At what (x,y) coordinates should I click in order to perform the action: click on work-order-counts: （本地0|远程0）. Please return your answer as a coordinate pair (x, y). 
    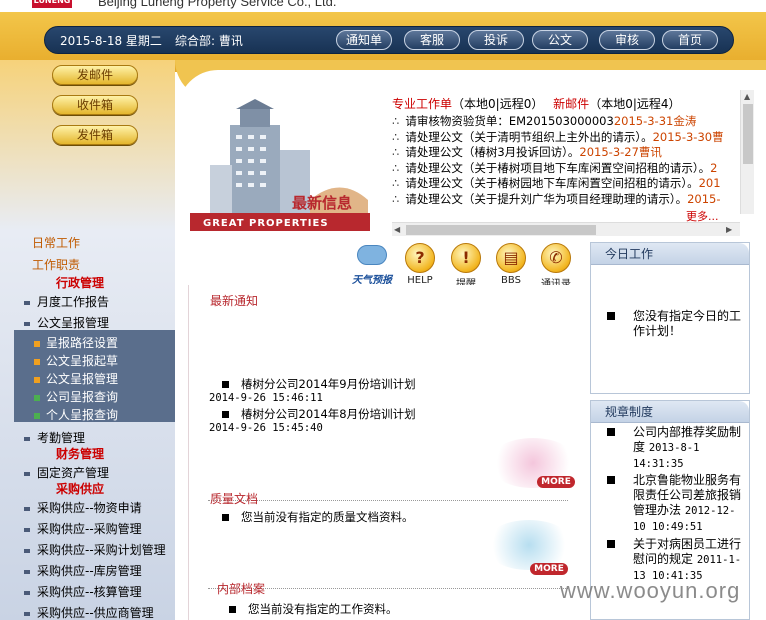
    Looking at the image, I should click on (498, 104).